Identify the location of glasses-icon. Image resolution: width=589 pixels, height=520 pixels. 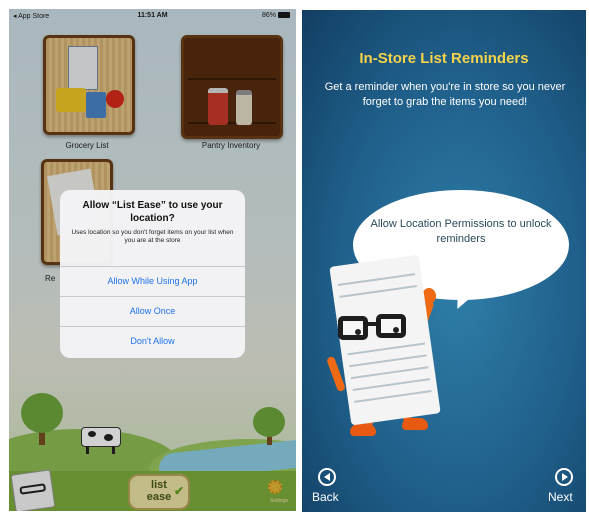
(373, 329).